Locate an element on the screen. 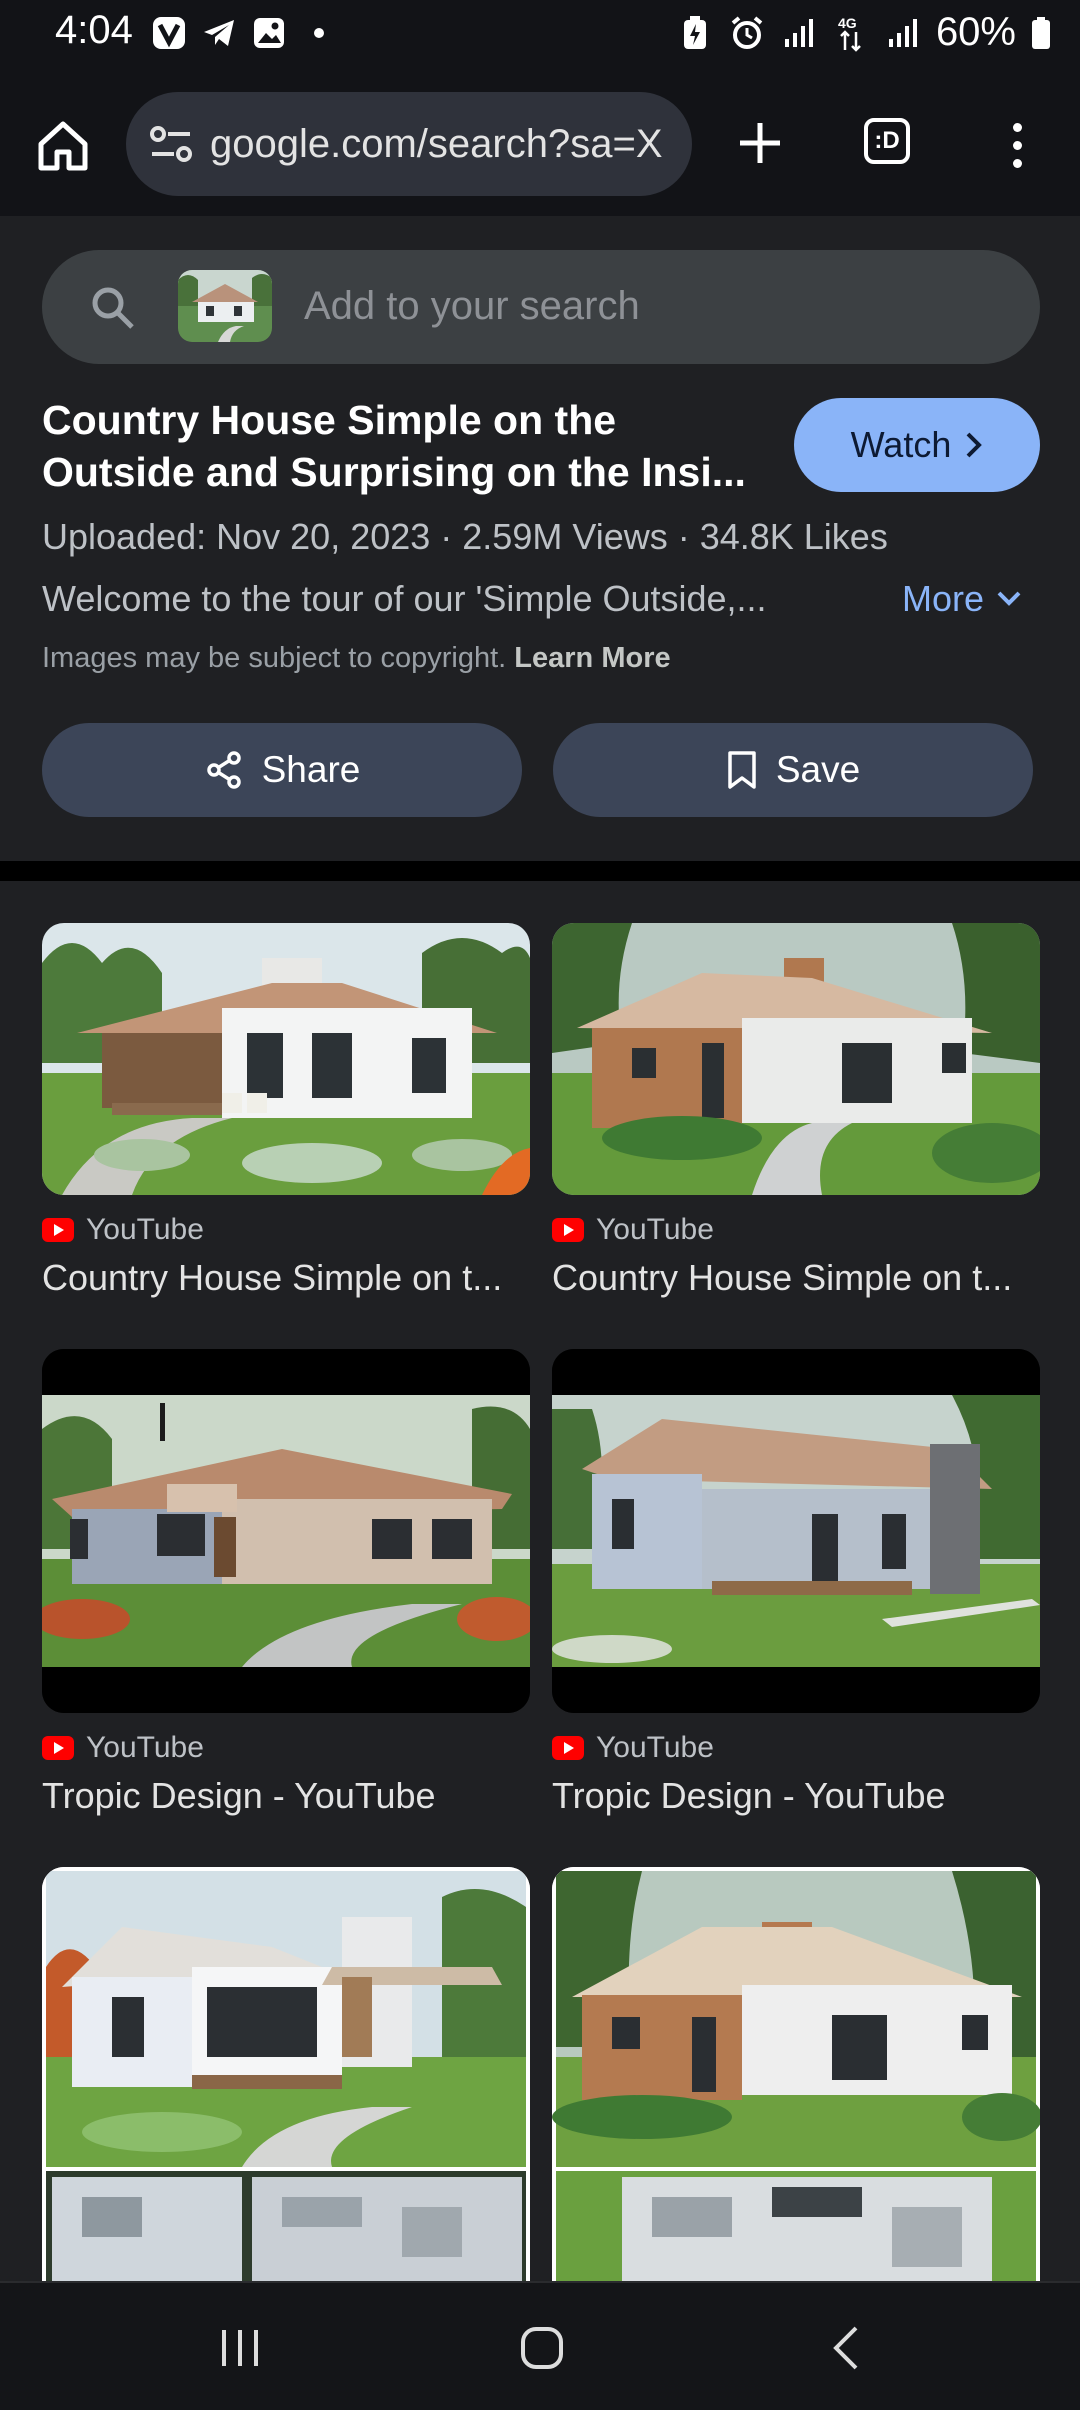 The height and width of the screenshot is (2410, 1080). notification-icons is located at coordinates (244, 33).